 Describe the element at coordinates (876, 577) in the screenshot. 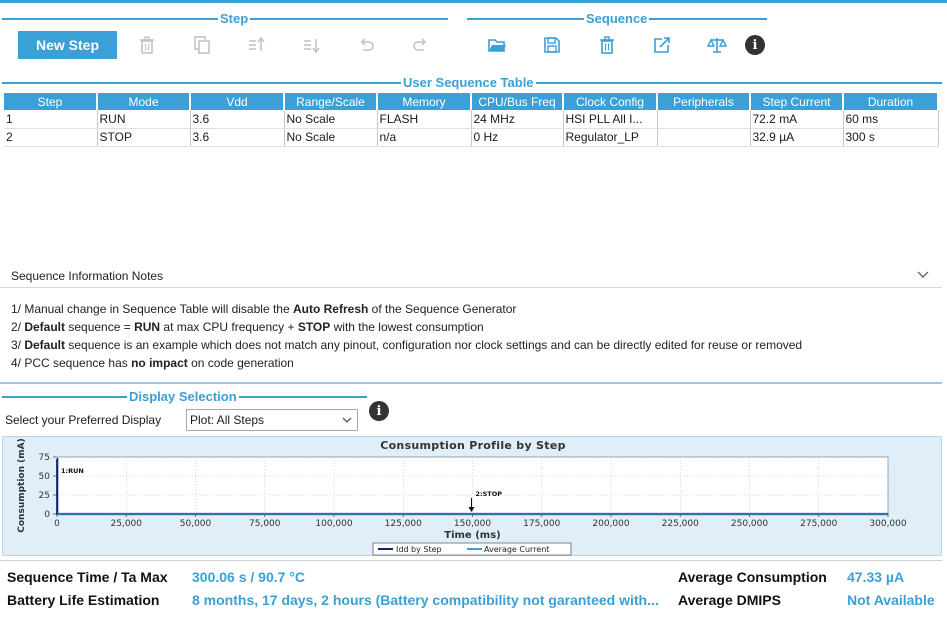

I see `average-consumption-value: 47.33 µA` at that location.